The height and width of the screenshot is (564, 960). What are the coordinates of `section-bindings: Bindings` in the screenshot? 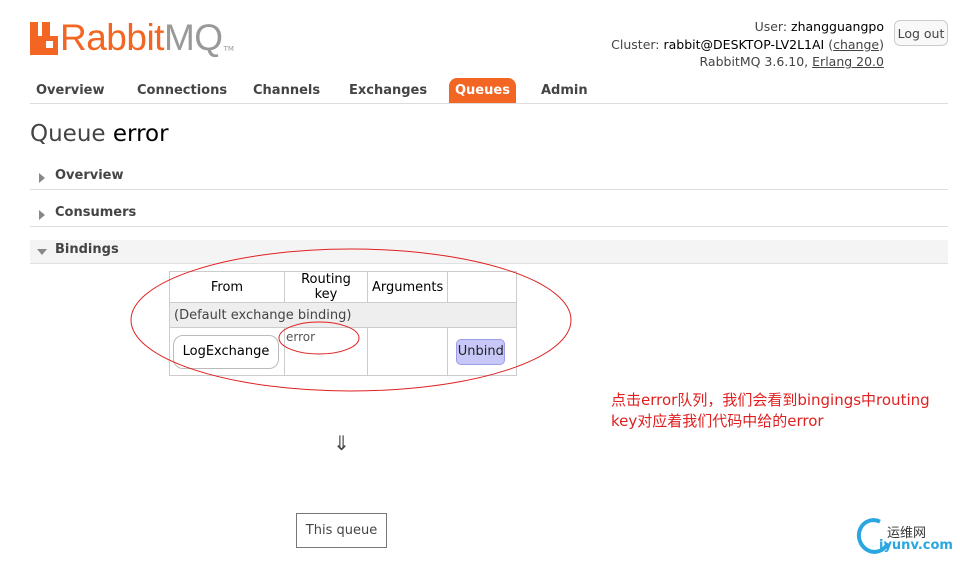 It's located at (489, 252).